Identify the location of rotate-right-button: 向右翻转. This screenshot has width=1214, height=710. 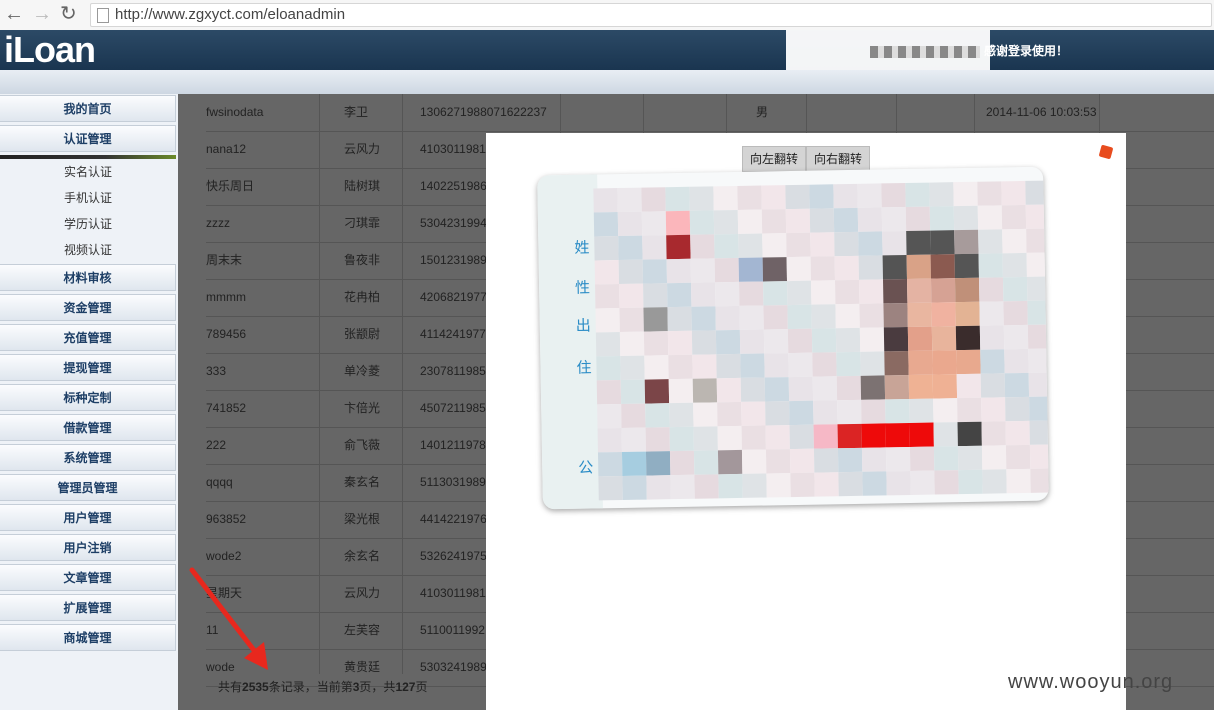
(838, 159).